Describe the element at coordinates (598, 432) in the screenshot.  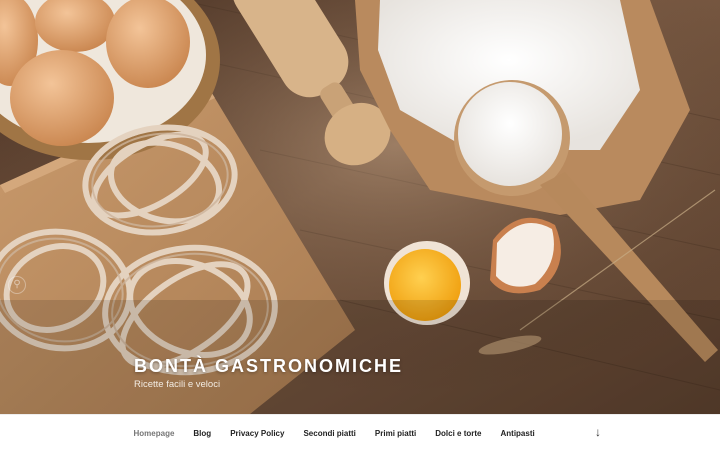
I see `arrow-down-icon: ↓` at that location.